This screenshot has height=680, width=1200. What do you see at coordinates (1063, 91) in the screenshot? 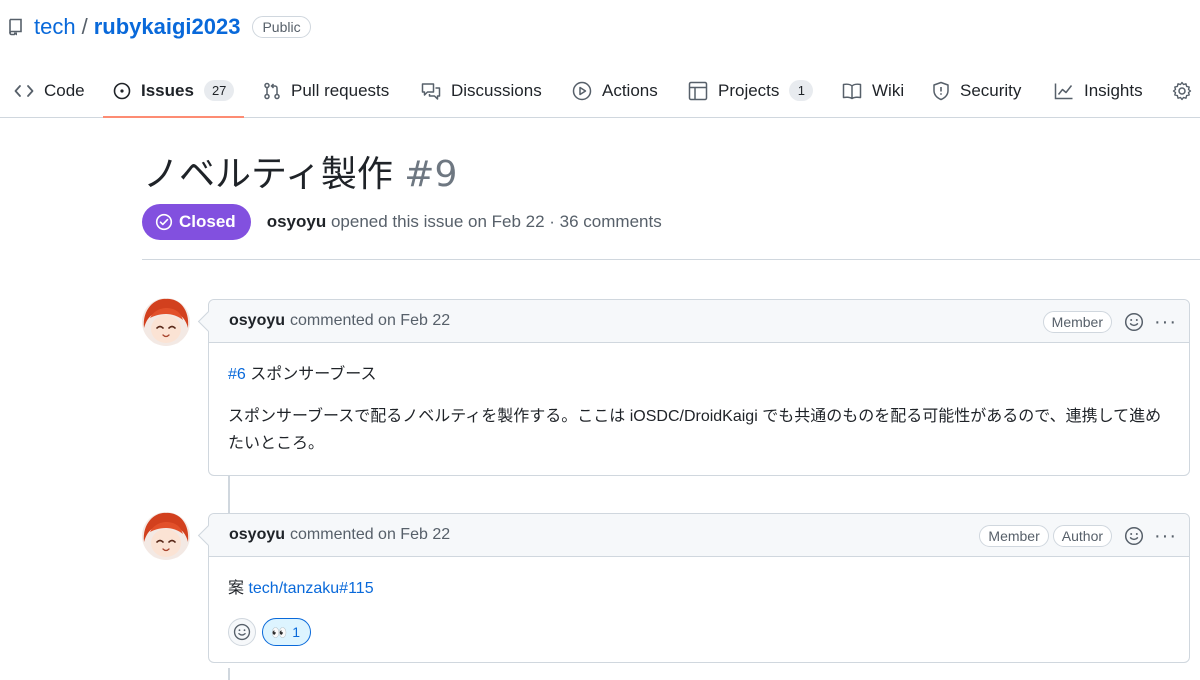
I see `graph-icon` at bounding box center [1063, 91].